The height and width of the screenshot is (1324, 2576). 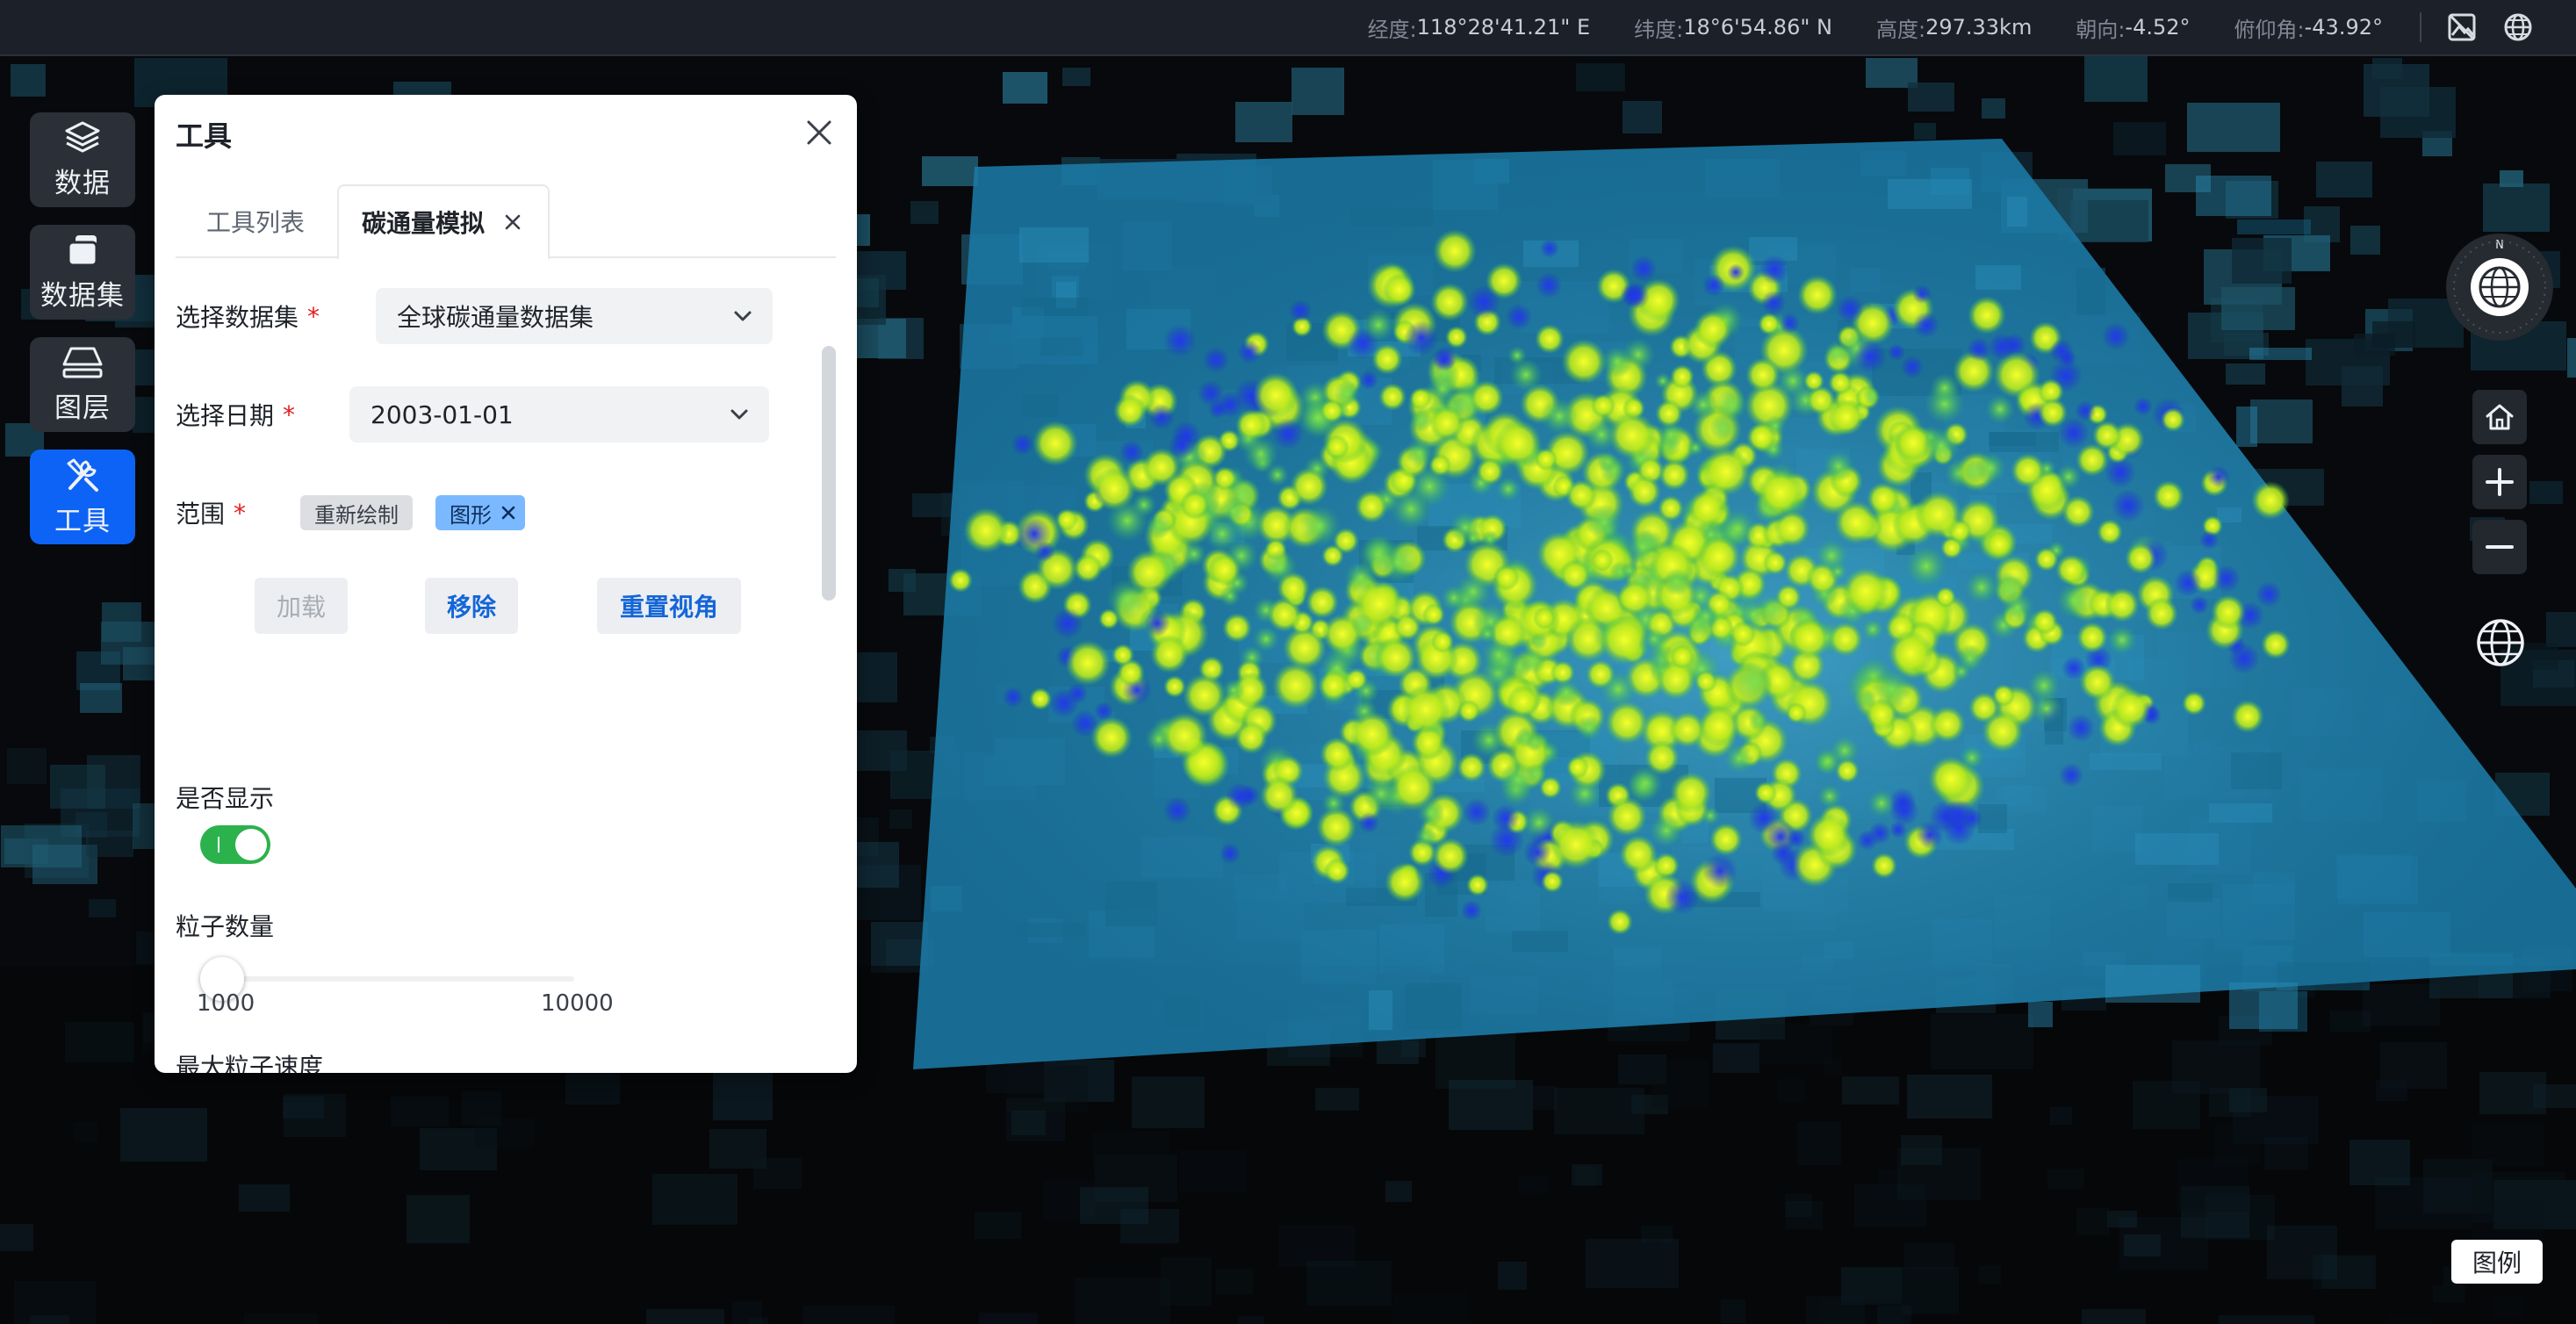 What do you see at coordinates (313, 316) in the screenshot?
I see `required-mark: *` at bounding box center [313, 316].